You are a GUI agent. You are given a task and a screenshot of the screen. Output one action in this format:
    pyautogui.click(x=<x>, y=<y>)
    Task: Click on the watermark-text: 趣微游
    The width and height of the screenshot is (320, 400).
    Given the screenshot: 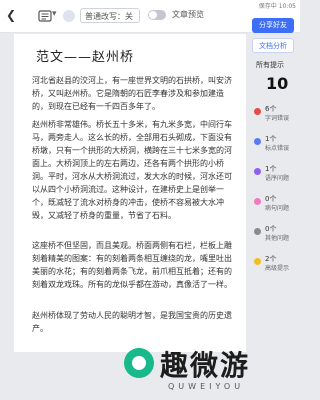 What is the action you would take?
    pyautogui.click(x=205, y=365)
    